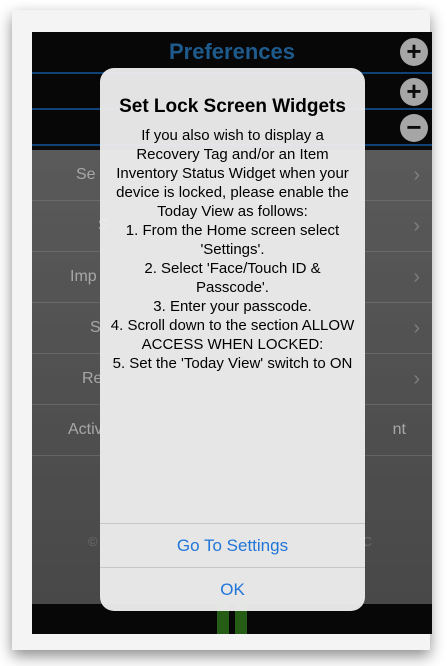 The height and width of the screenshot is (666, 447). What do you see at coordinates (232, 589) in the screenshot?
I see `ok-button: OK` at bounding box center [232, 589].